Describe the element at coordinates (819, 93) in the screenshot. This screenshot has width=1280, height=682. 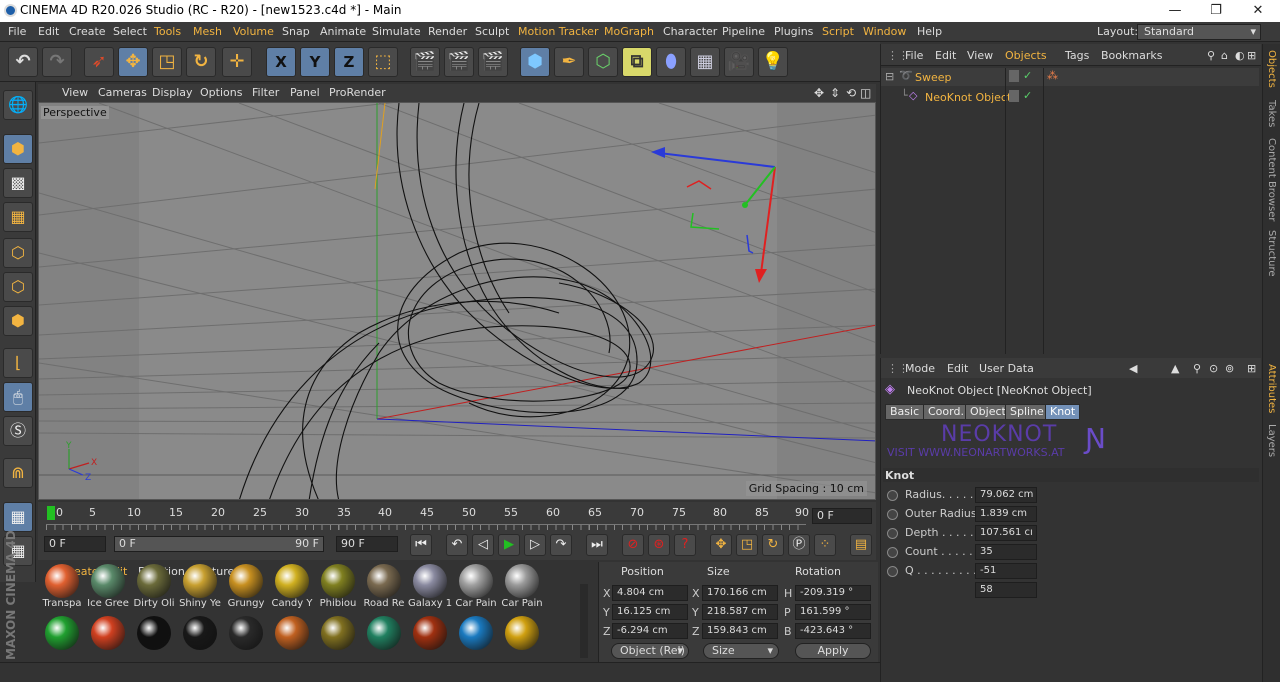
I see `viewport-move-icon: ✥` at that location.